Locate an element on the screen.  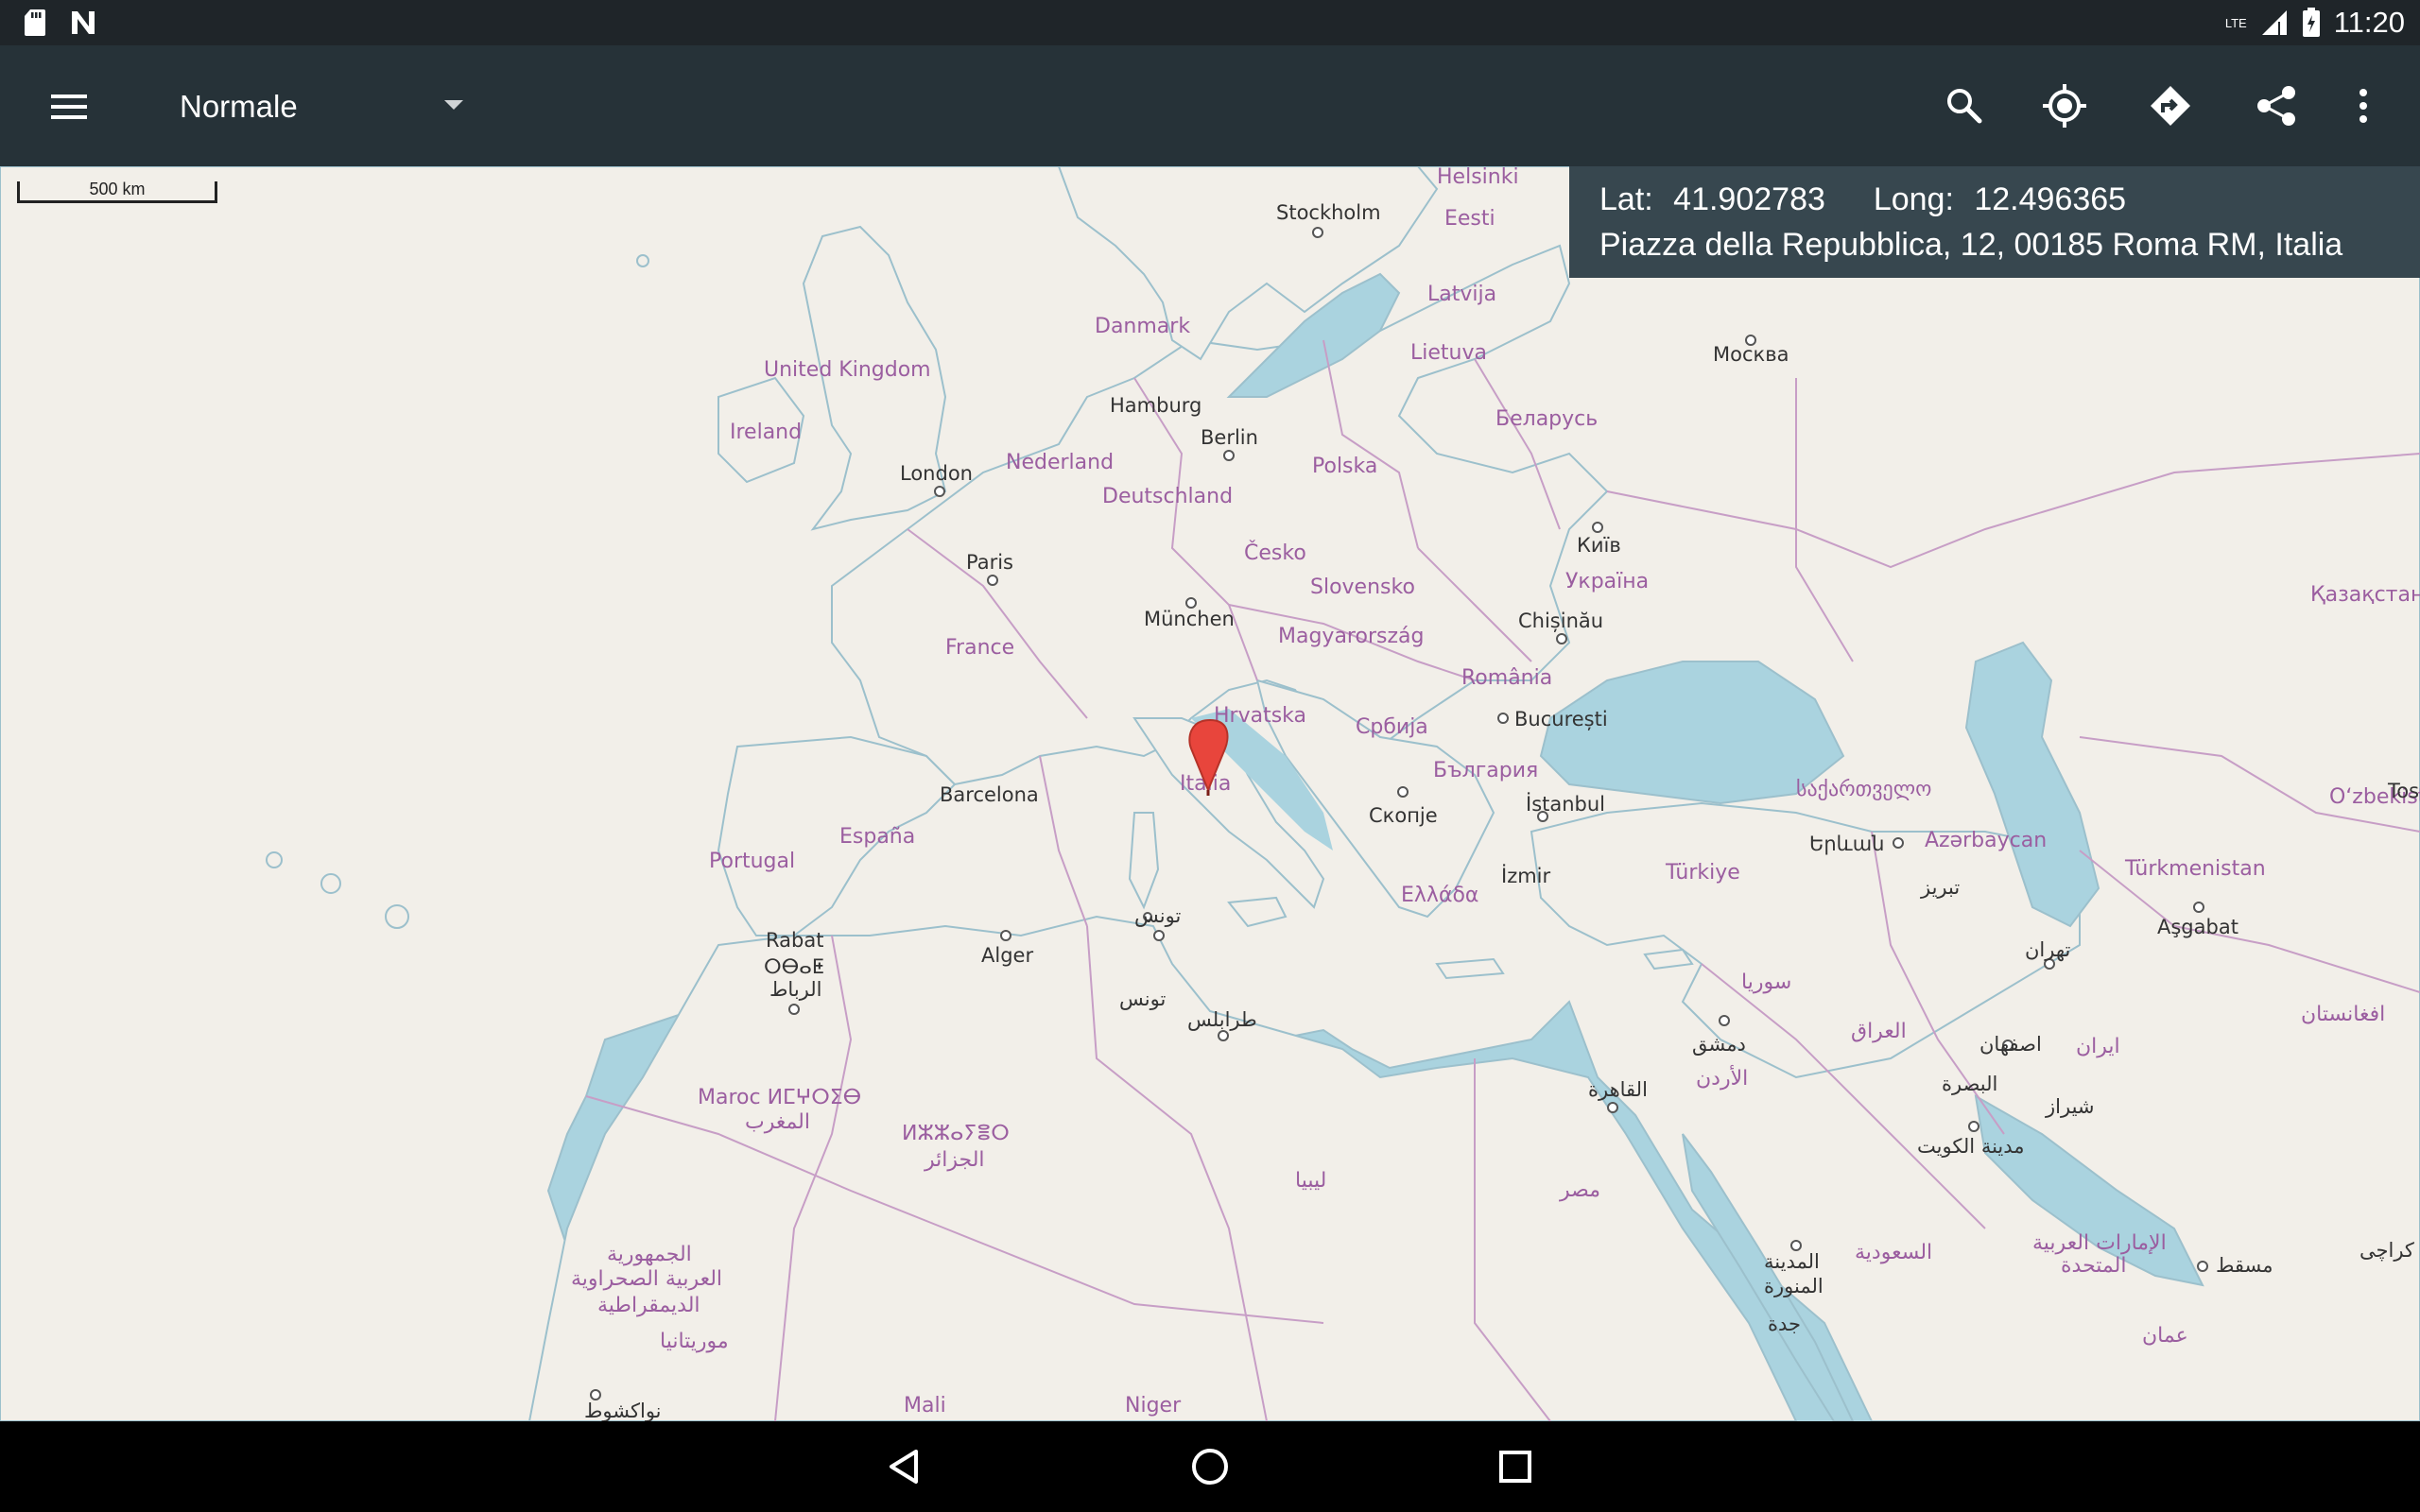
svg-text: France is located at coordinates (979, 648).